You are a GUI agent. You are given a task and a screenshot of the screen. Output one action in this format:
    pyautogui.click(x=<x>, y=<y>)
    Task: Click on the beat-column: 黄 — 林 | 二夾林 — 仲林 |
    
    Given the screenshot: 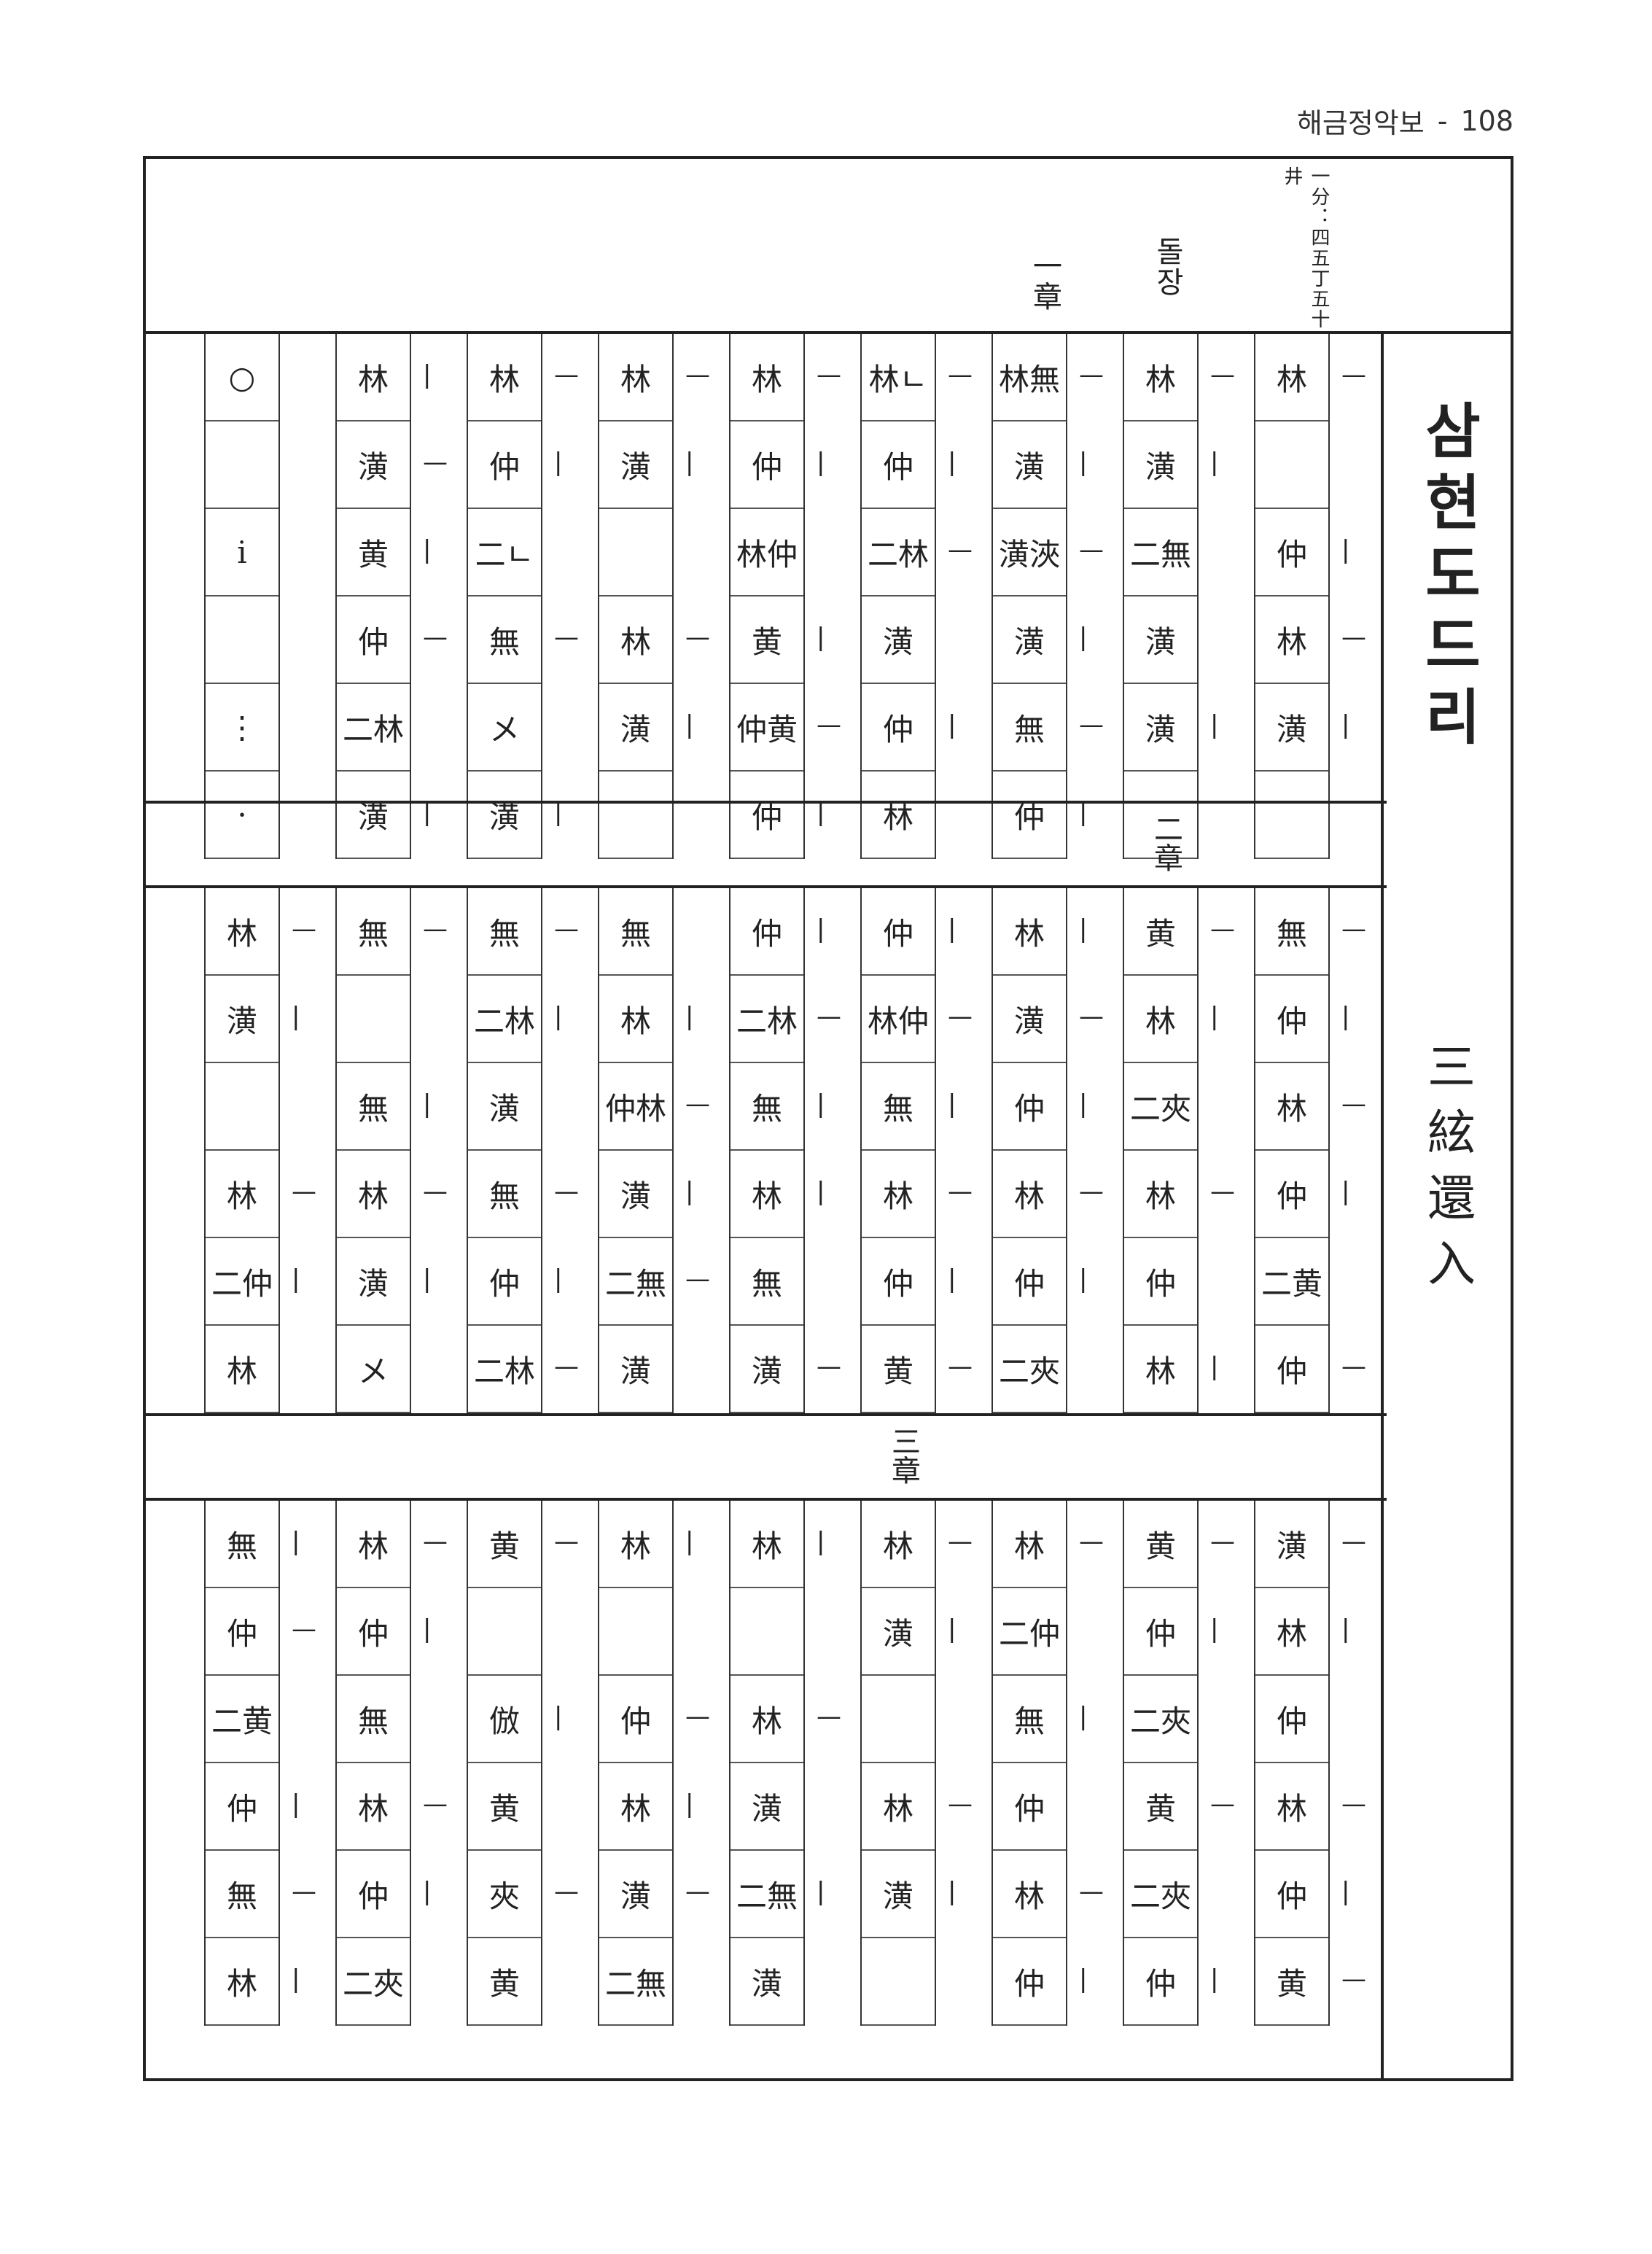 What is the action you would take?
    pyautogui.click(x=1179, y=1150)
    